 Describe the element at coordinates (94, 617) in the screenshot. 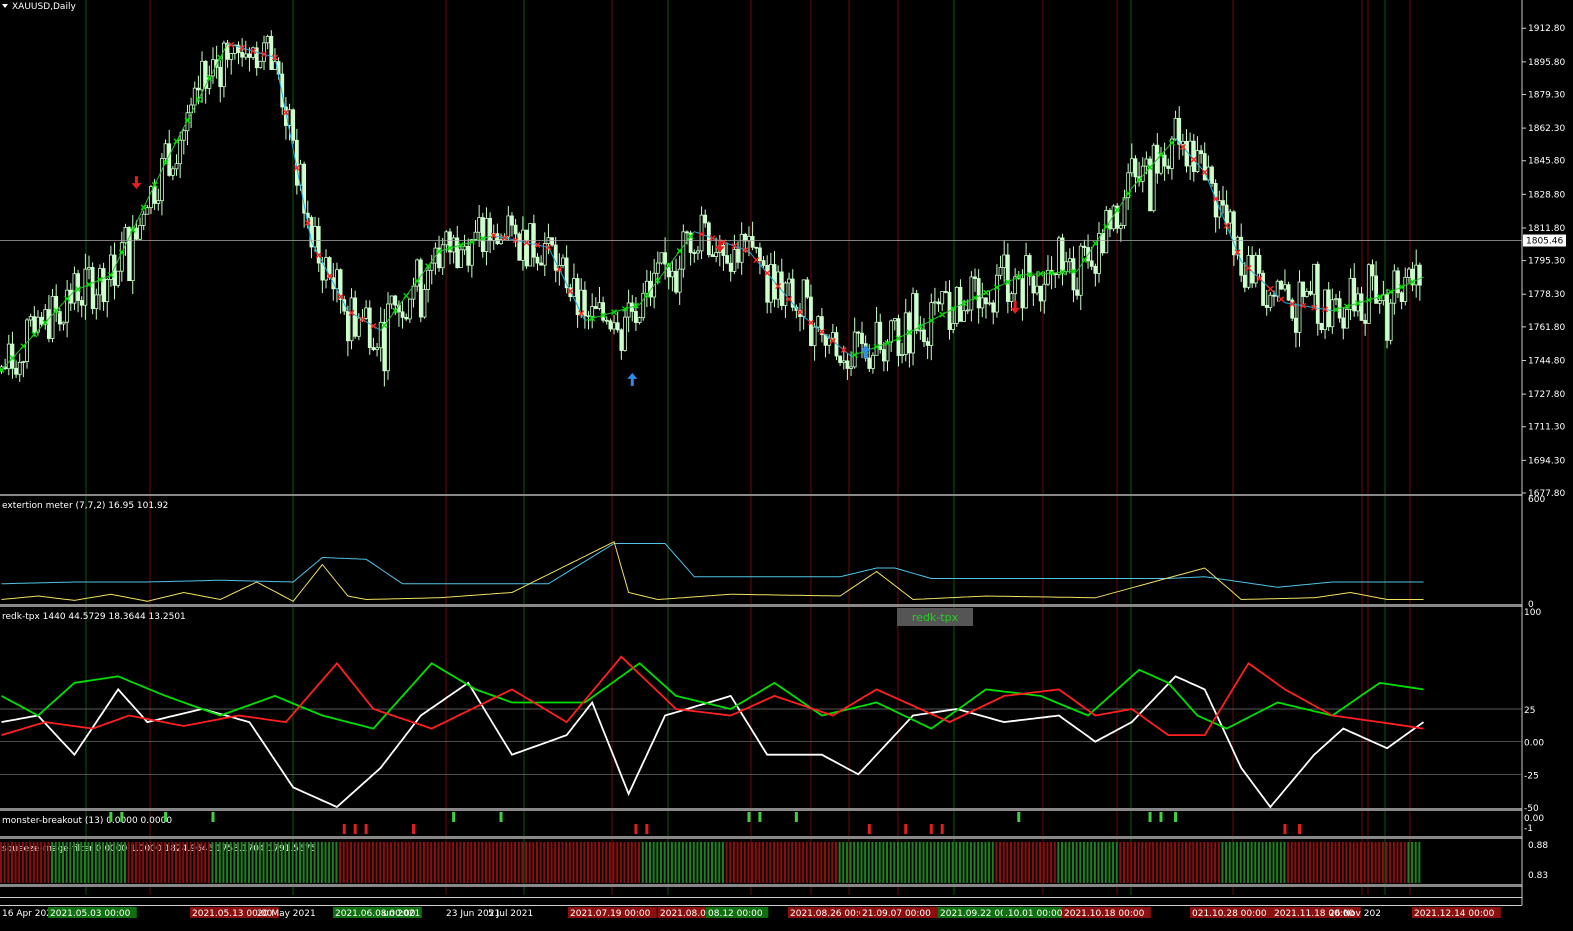

I see `redk-tpx-title: redk-tpx 1440 44.5729 18.3644 13.2501` at that location.